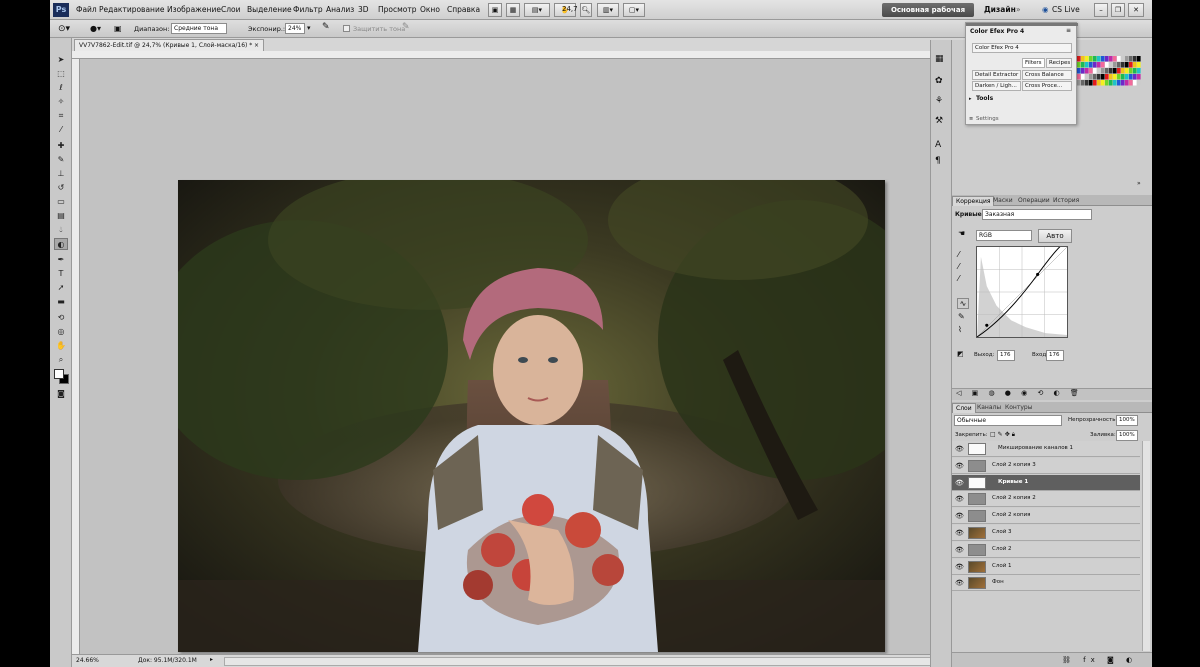 This screenshot has height=667, width=1200. Describe the element at coordinates (1047, 75) in the screenshot. I see `cross-balance-button: Cross Balance` at that location.